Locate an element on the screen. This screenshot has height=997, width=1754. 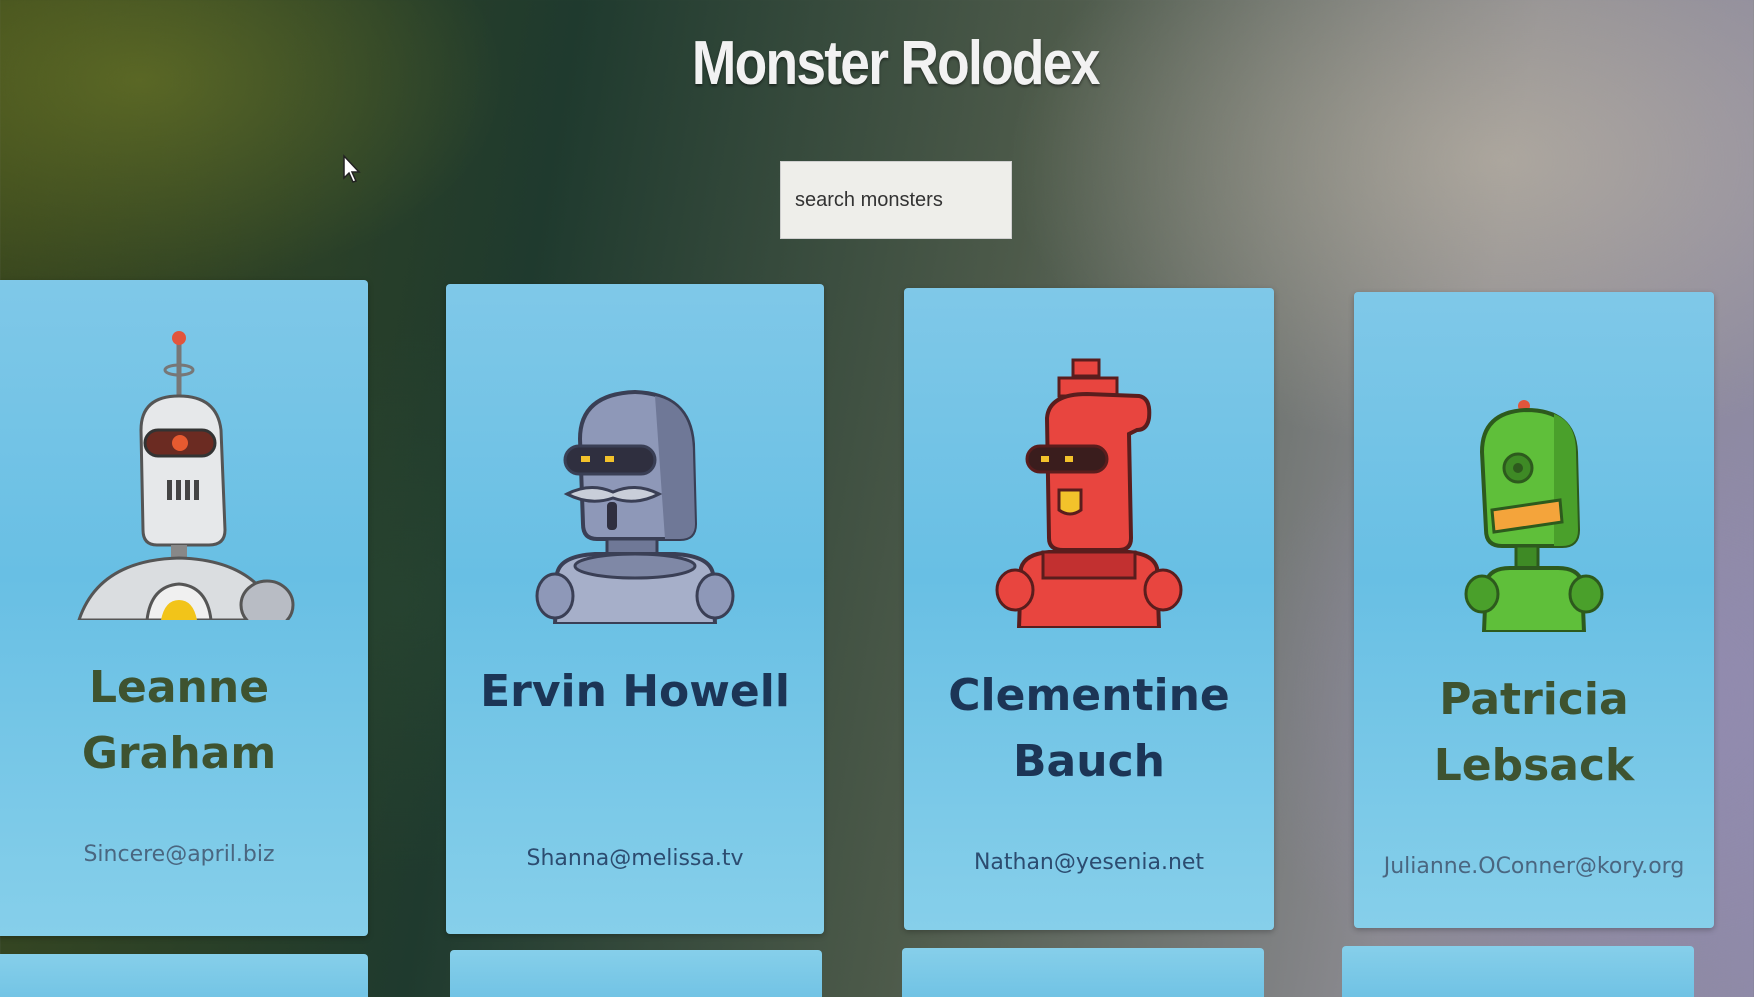
monster-card: Leanne Graham Sincere@april.biz is located at coordinates (184, 608).